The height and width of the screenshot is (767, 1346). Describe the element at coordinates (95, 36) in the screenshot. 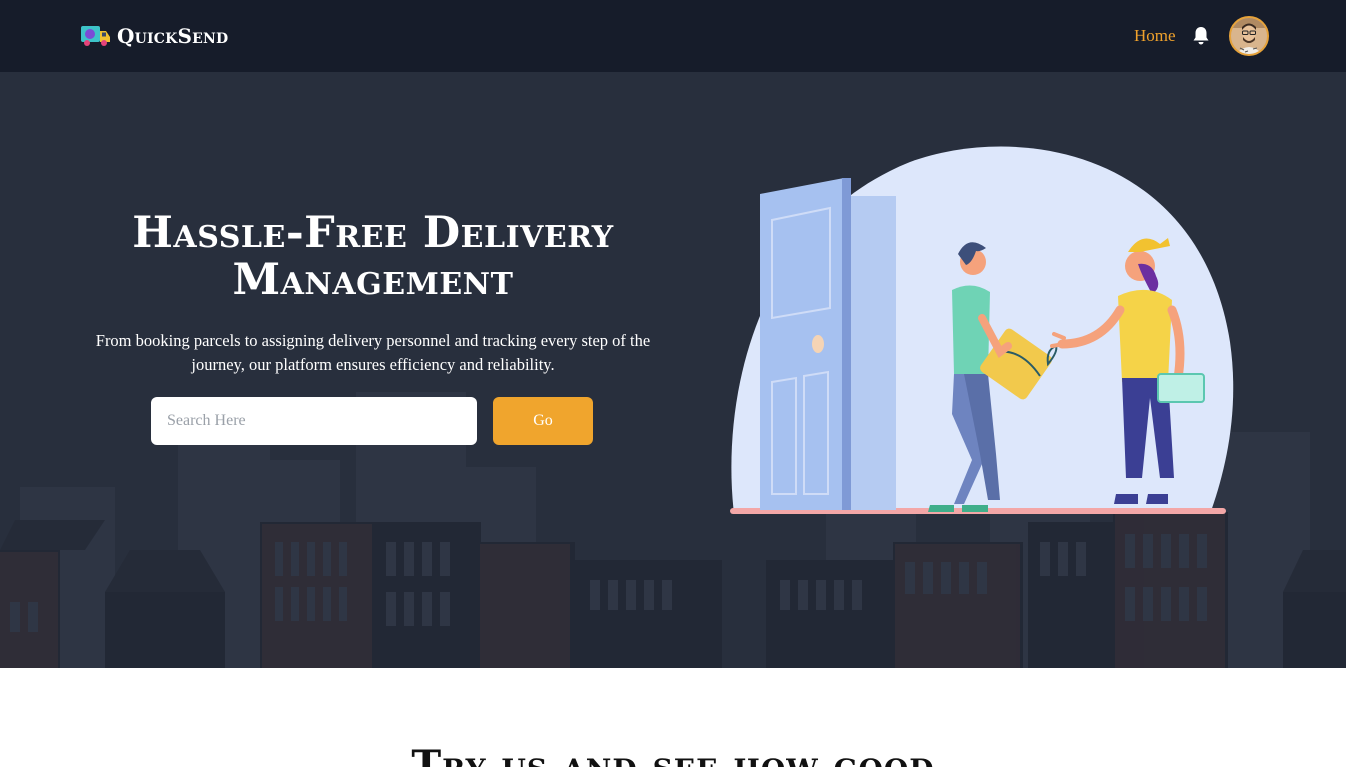

I see `delivery-truck-icon` at that location.